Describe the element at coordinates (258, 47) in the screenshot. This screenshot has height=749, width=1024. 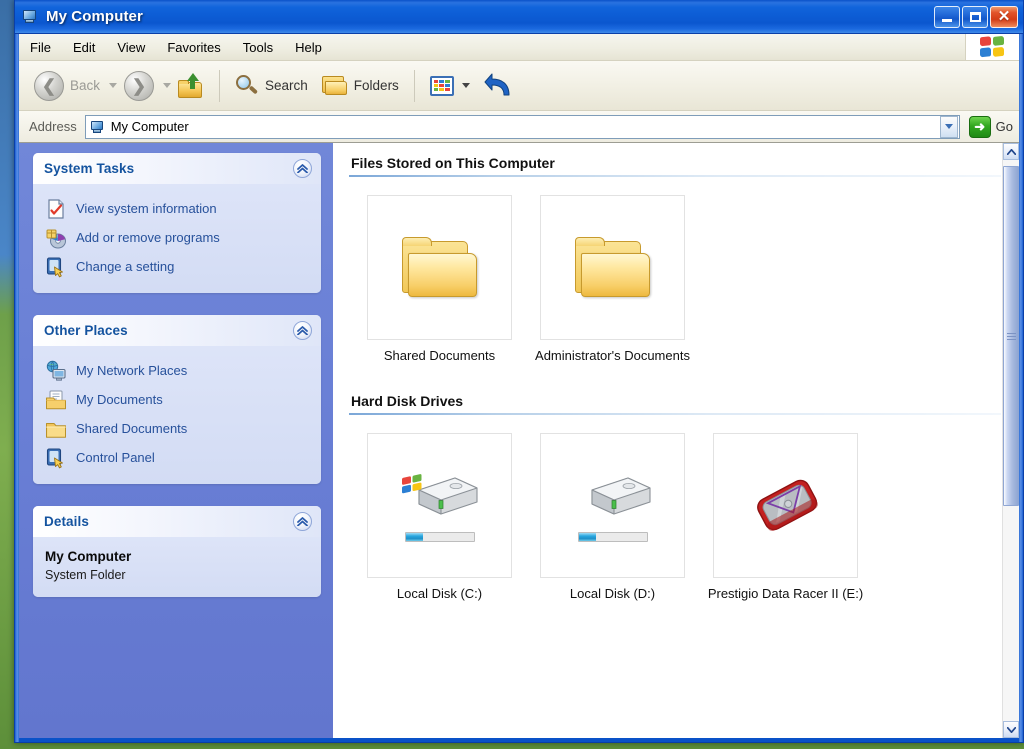
I see `menu-tools: Tools` at that location.